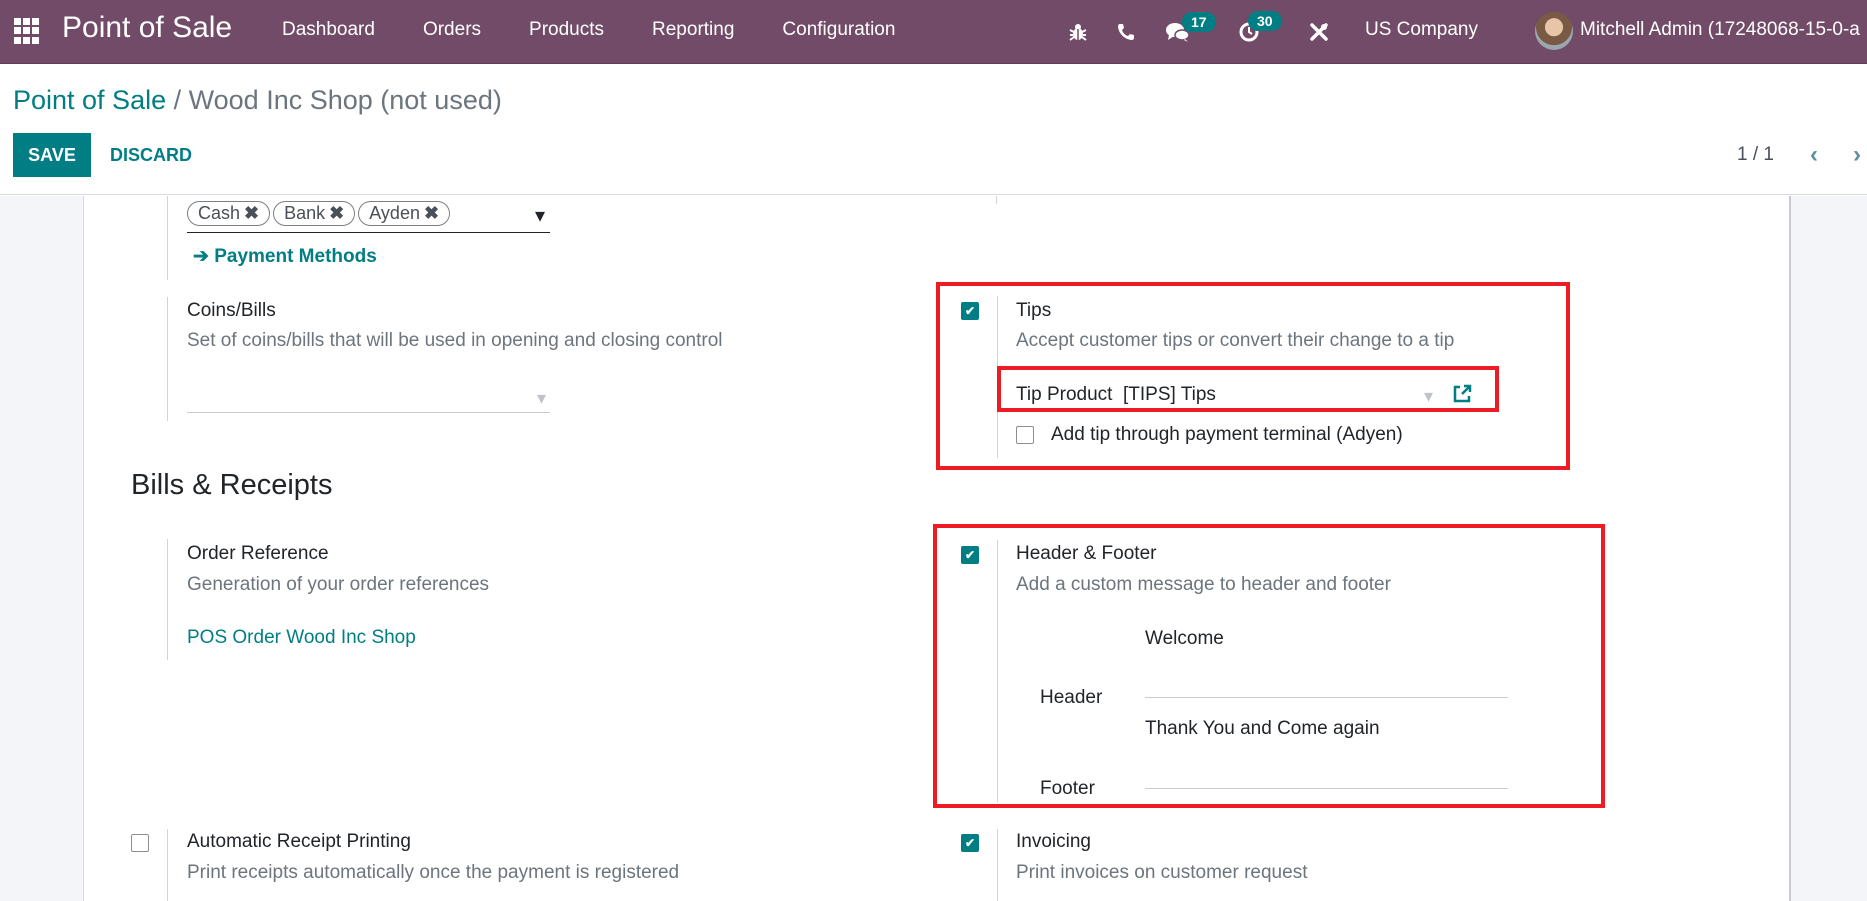  I want to click on tag-cash: Cash ✖, so click(229, 213).